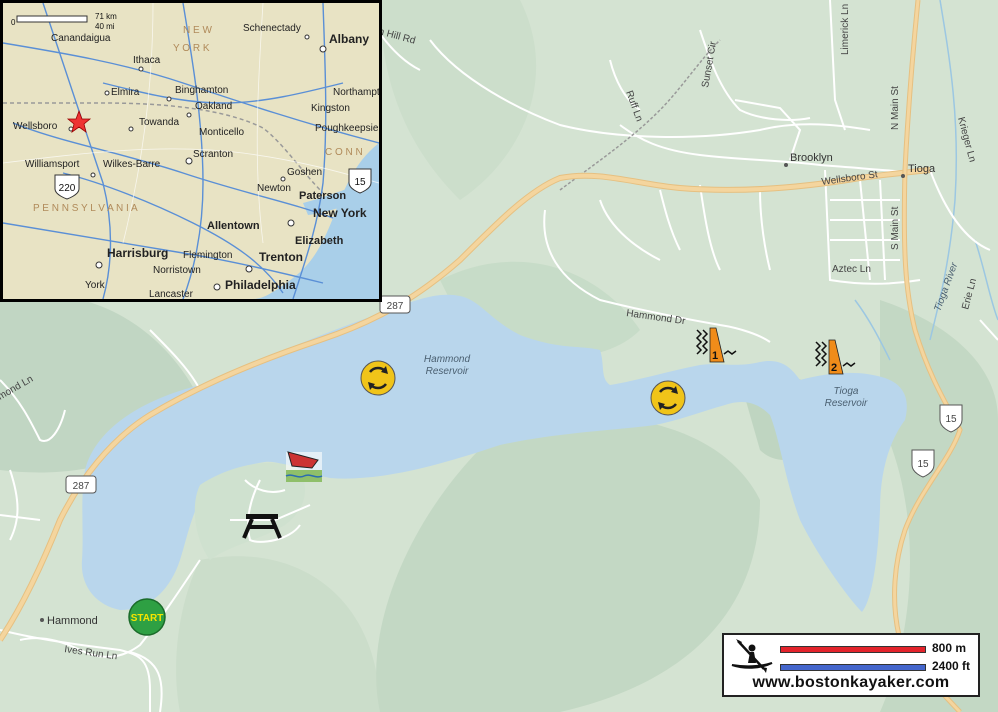 The image size is (998, 712). Describe the element at coordinates (853, 667) in the screenshot. I see `imperial-scale-bar` at that location.